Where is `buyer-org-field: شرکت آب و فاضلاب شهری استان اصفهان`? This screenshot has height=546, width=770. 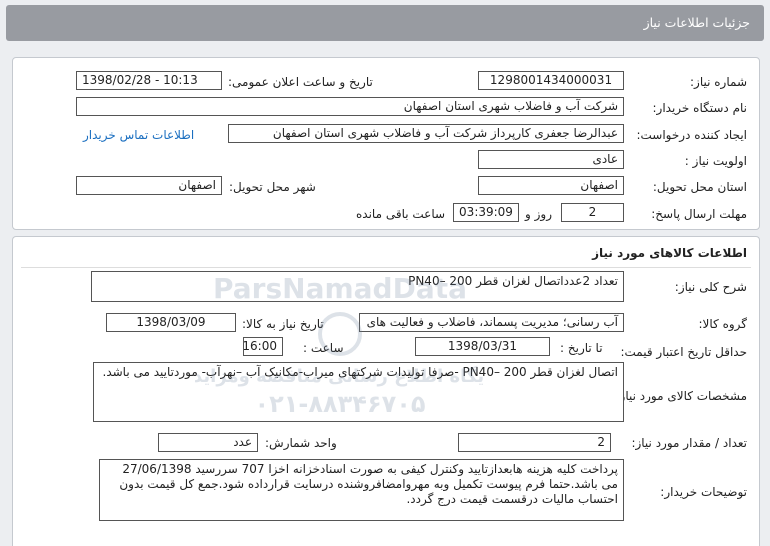
buyer-org-field: شرکت آب و فاضلاب شهری استان اصفهان is located at coordinates (350, 106).